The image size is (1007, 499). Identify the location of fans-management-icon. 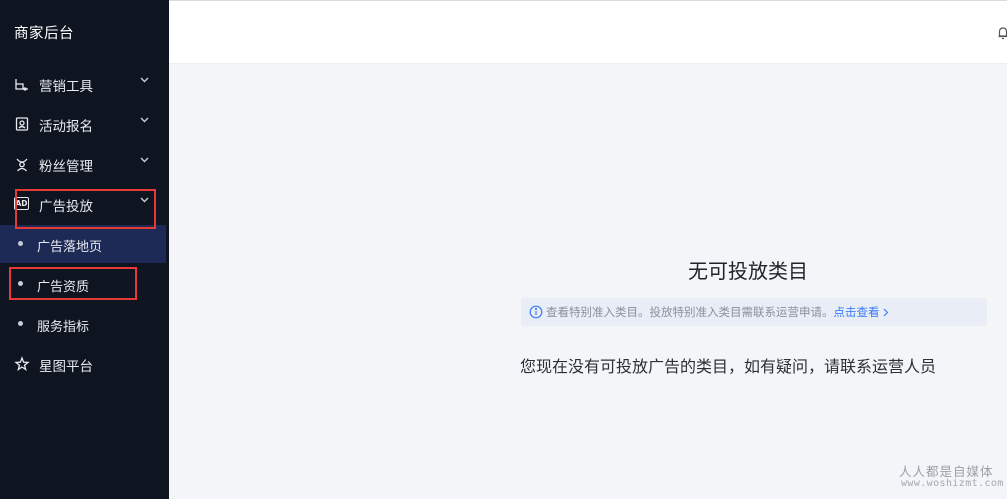
(22, 165).